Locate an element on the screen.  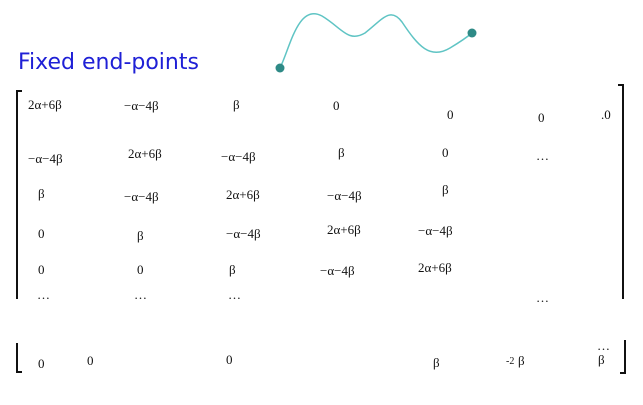
matrix-cell: -2 is located at coordinates (510, 361).